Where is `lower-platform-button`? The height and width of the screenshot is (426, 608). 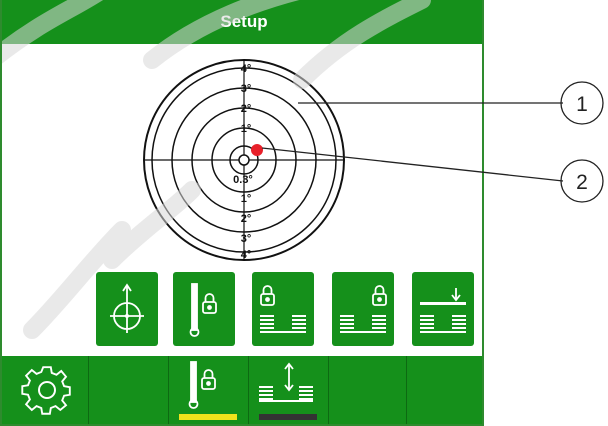 lower-platform-button is located at coordinates (443, 309).